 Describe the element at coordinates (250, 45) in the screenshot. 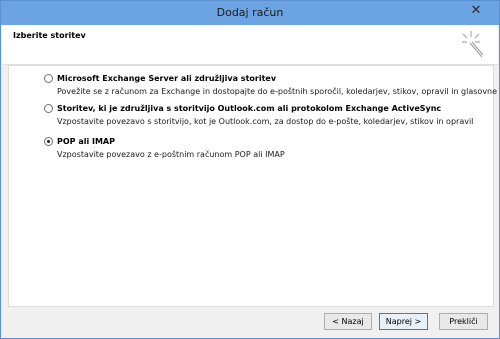

I see `wizard-header: Izberite storitev` at that location.